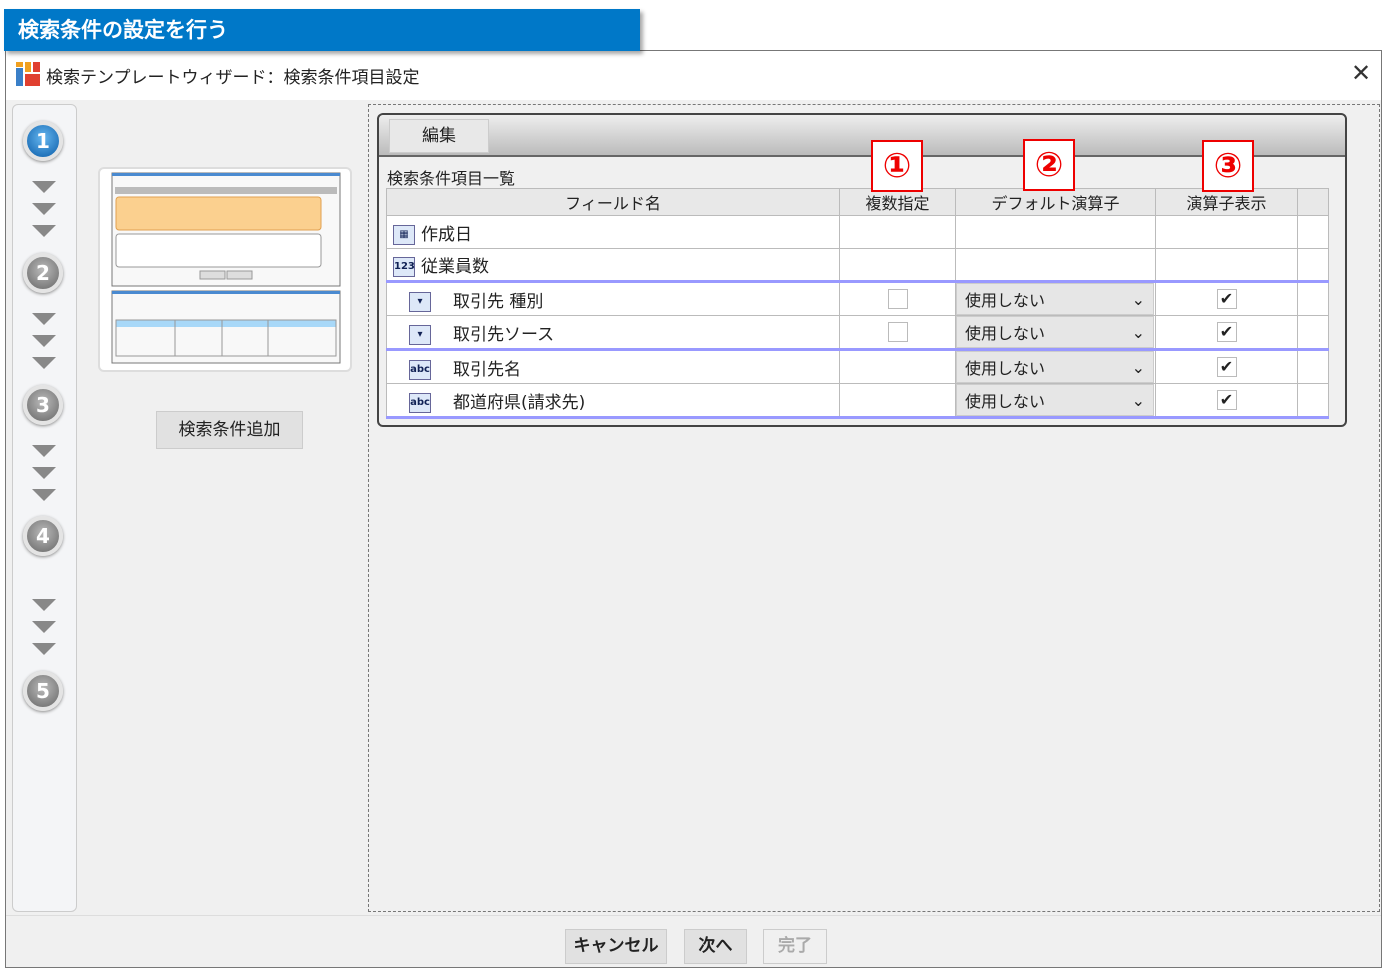  I want to click on field-name: 都道府県(請求先), so click(519, 402).